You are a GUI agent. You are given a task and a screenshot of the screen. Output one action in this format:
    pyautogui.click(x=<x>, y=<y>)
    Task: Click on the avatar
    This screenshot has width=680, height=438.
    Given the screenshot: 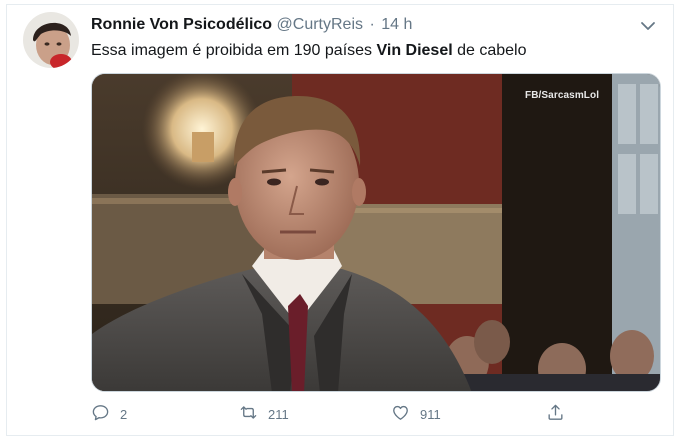 What is the action you would take?
    pyautogui.click(x=51, y=40)
    